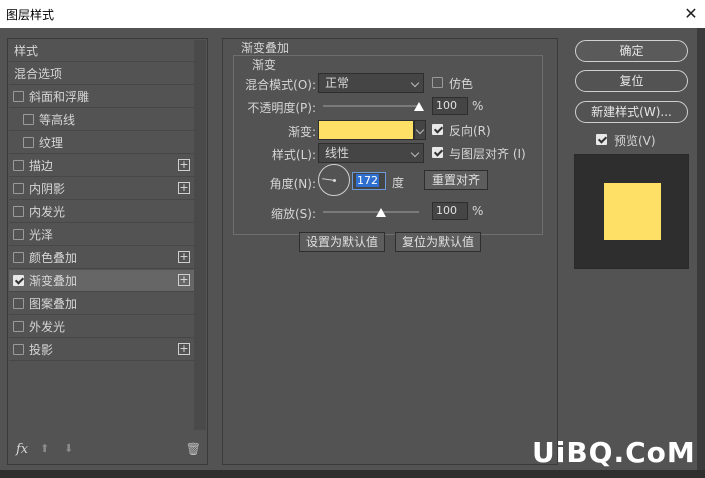  What do you see at coordinates (57, 120) in the screenshot?
I see `style-item-label: 等高线` at bounding box center [57, 120].